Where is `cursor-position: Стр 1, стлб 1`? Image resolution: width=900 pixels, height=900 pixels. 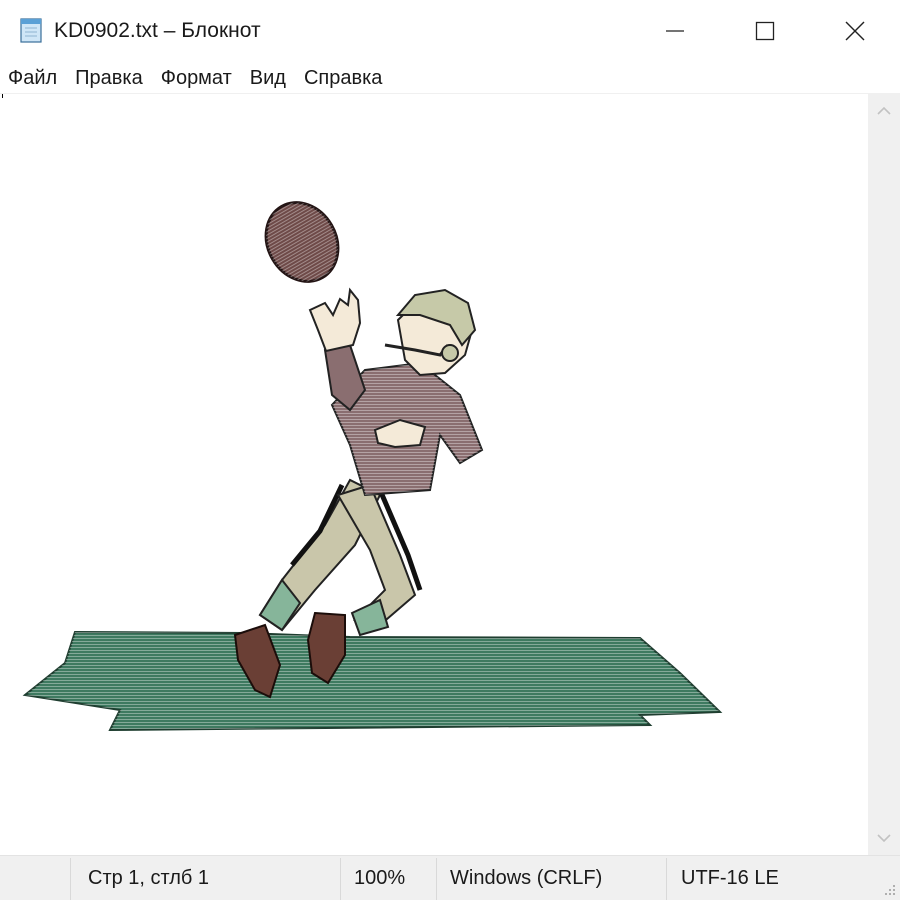 cursor-position: Стр 1, стлб 1 is located at coordinates (149, 878).